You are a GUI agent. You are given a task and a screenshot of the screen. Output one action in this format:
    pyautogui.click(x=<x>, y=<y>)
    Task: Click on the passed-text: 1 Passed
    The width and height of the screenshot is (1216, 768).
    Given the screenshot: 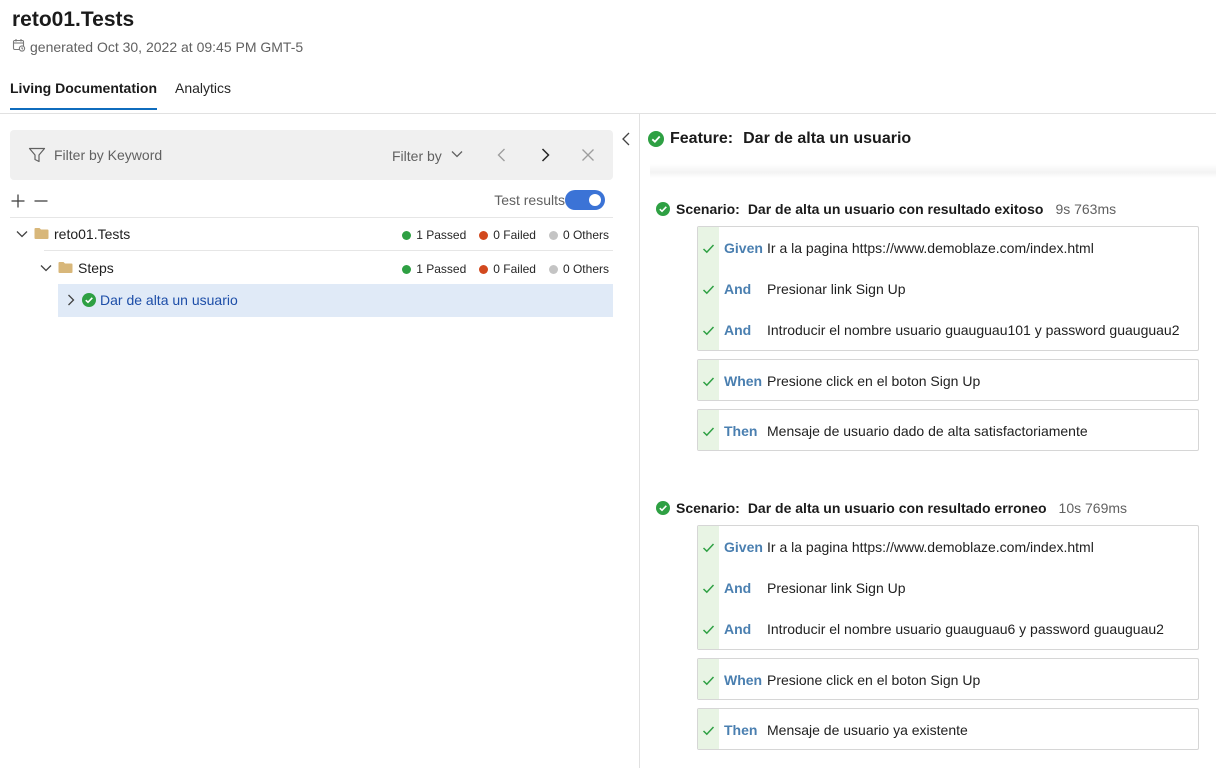 What is the action you would take?
    pyautogui.click(x=441, y=269)
    